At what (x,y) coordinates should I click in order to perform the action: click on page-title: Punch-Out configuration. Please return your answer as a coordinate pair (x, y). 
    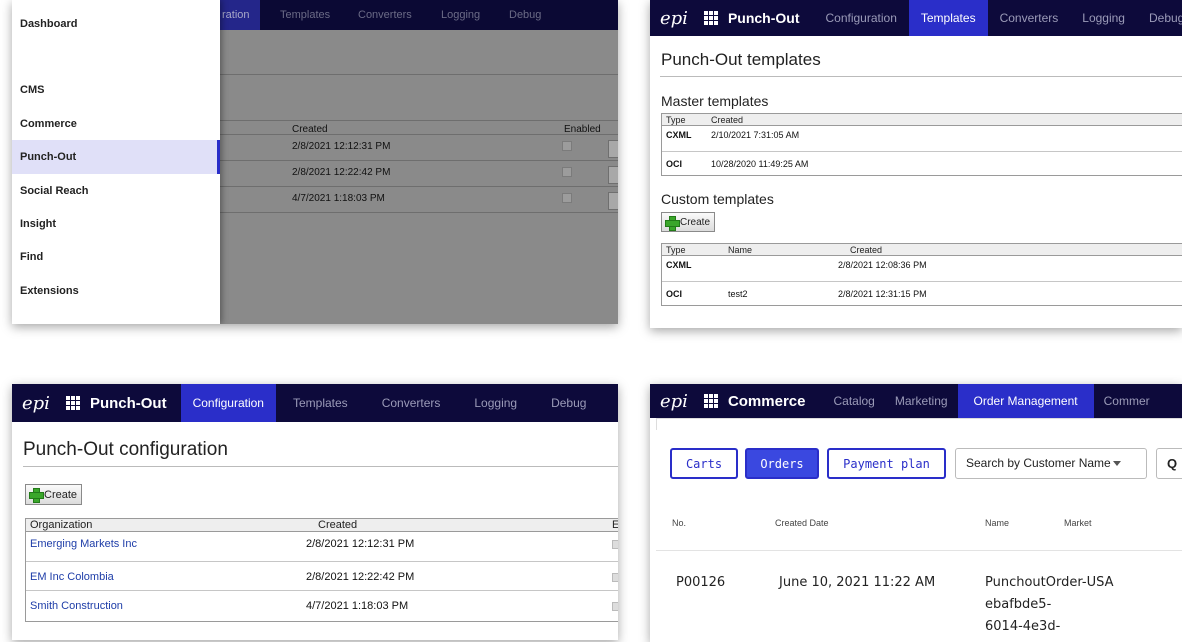
    Looking at the image, I should click on (125, 449).